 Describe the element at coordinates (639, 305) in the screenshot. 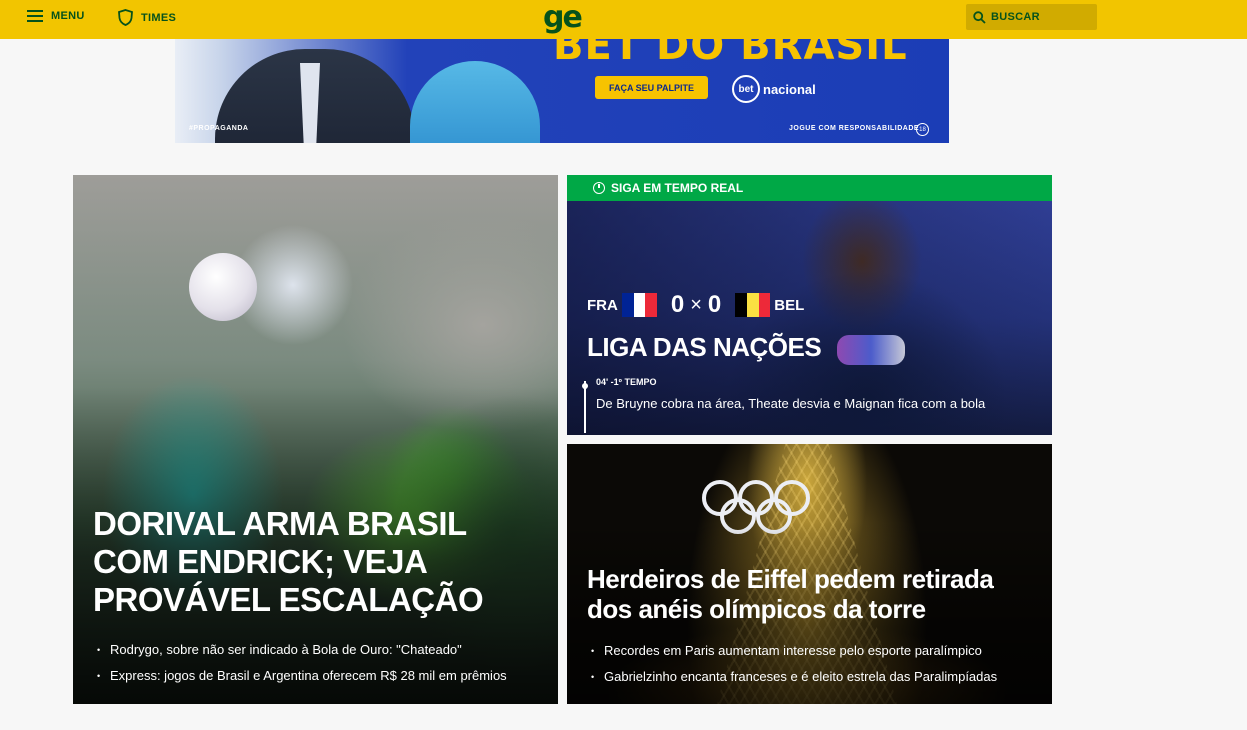

I see `france-flag-icon` at that location.